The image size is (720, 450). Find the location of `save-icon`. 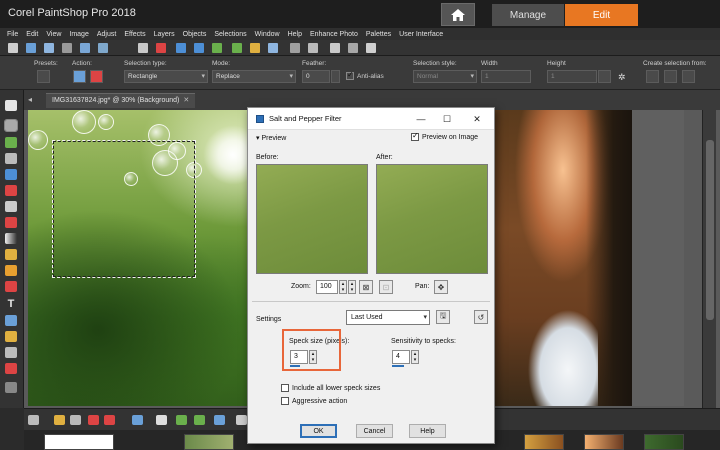

save-icon is located at coordinates (49, 48).